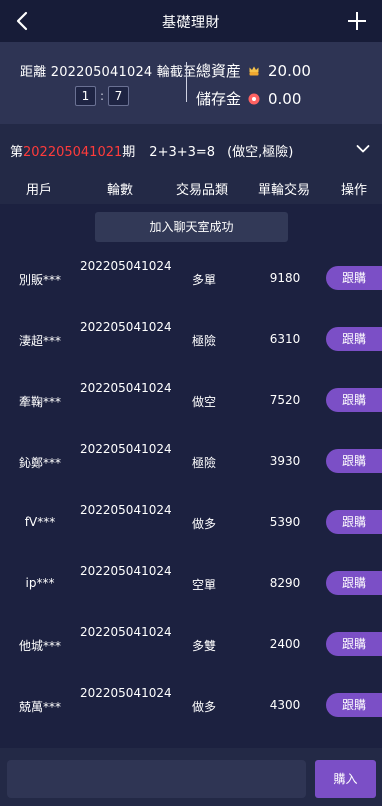 The height and width of the screenshot is (806, 382). What do you see at coordinates (284, 190) in the screenshot?
I see `header-amount: 單輪交易` at bounding box center [284, 190].